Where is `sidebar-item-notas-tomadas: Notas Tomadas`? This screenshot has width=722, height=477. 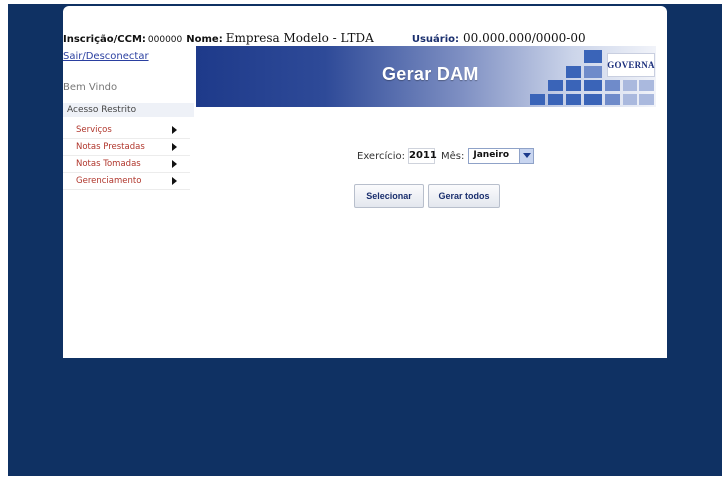
sidebar-item-notas-tomadas: Notas Tomadas is located at coordinates (126, 165).